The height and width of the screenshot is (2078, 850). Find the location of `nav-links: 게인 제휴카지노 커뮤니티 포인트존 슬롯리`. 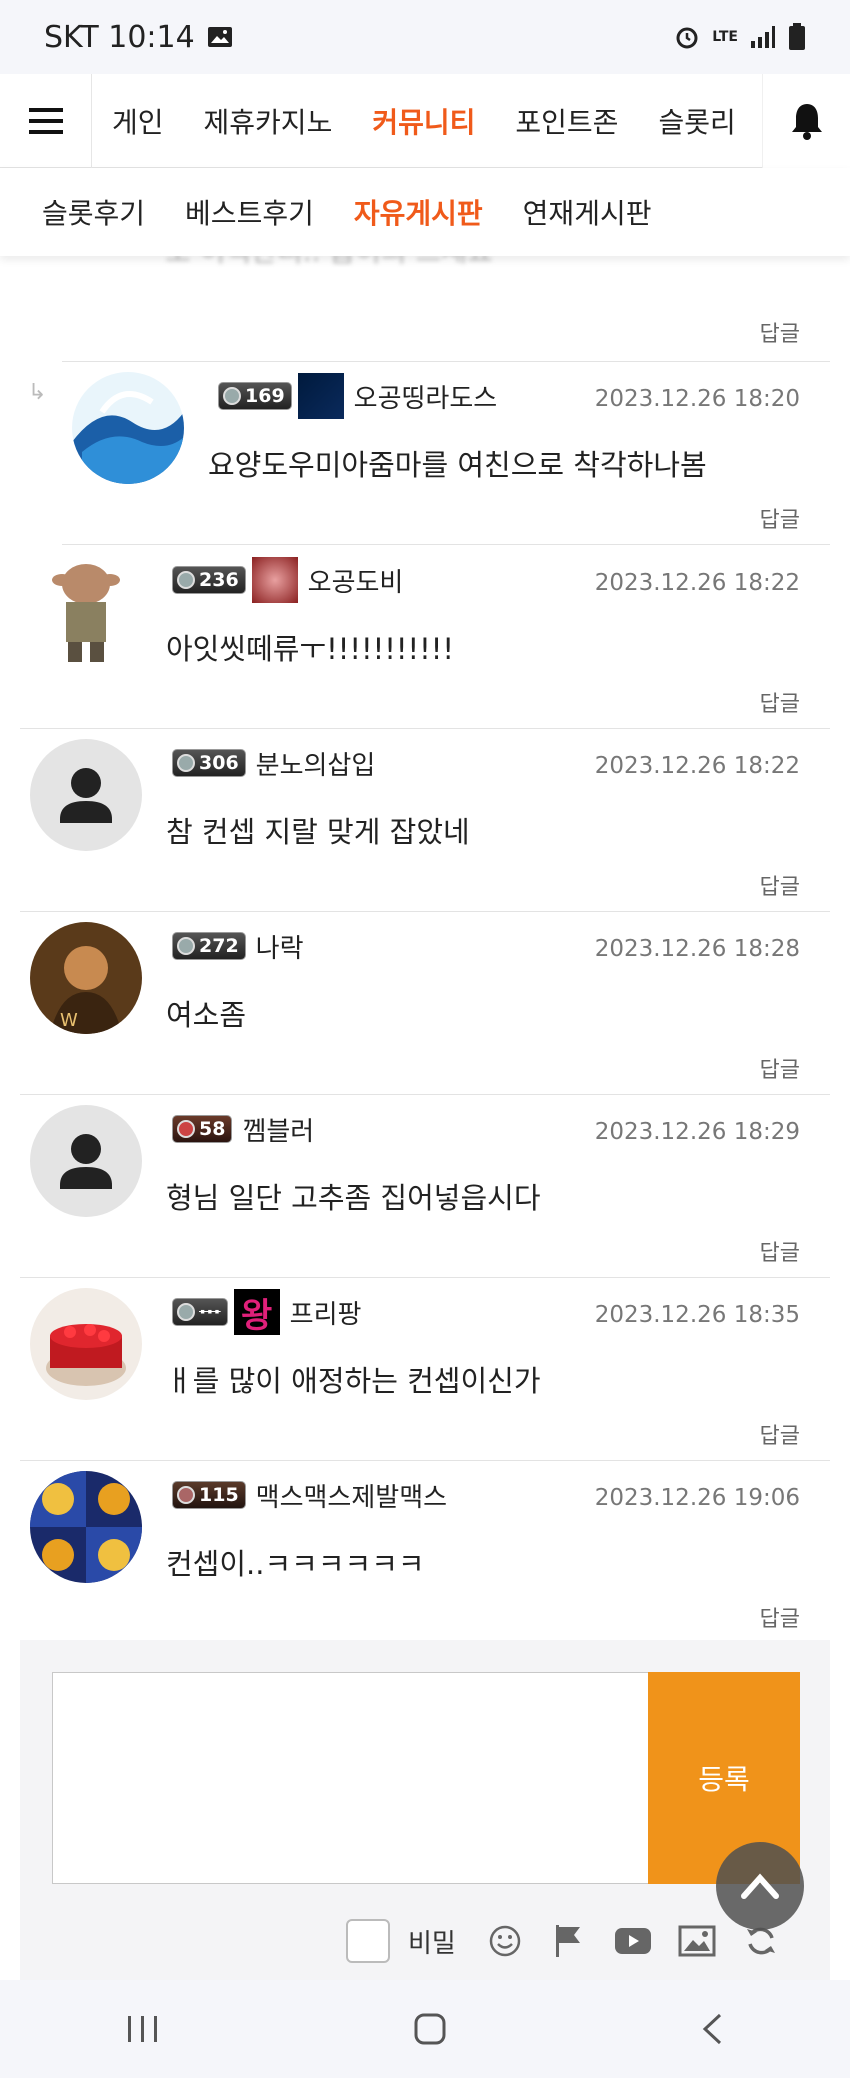

nav-links: 게인 제휴카지노 커뮤니티 포인트존 슬롯리 is located at coordinates (432, 121).